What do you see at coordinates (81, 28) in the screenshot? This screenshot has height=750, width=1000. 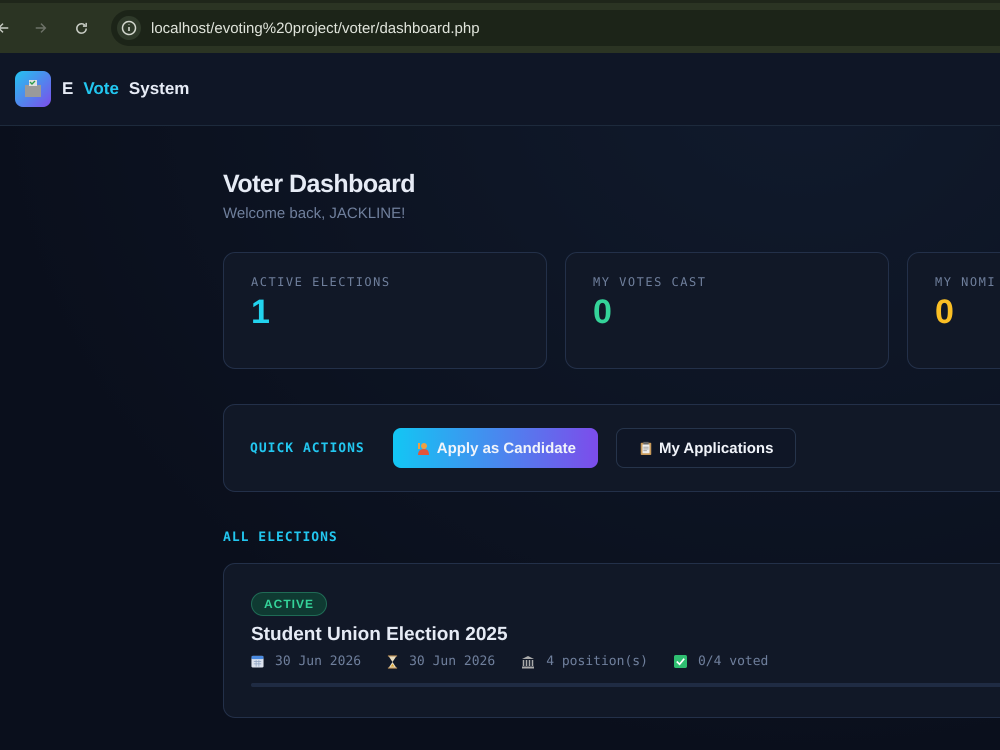 I see `reload-icon` at bounding box center [81, 28].